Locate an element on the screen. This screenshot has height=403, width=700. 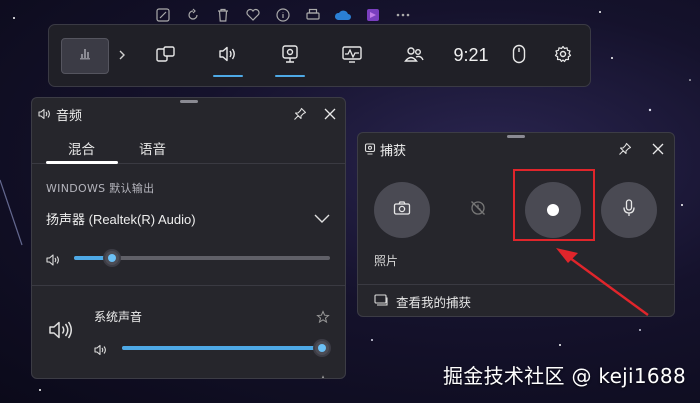
history-record-icon is located at coordinates (478, 210).